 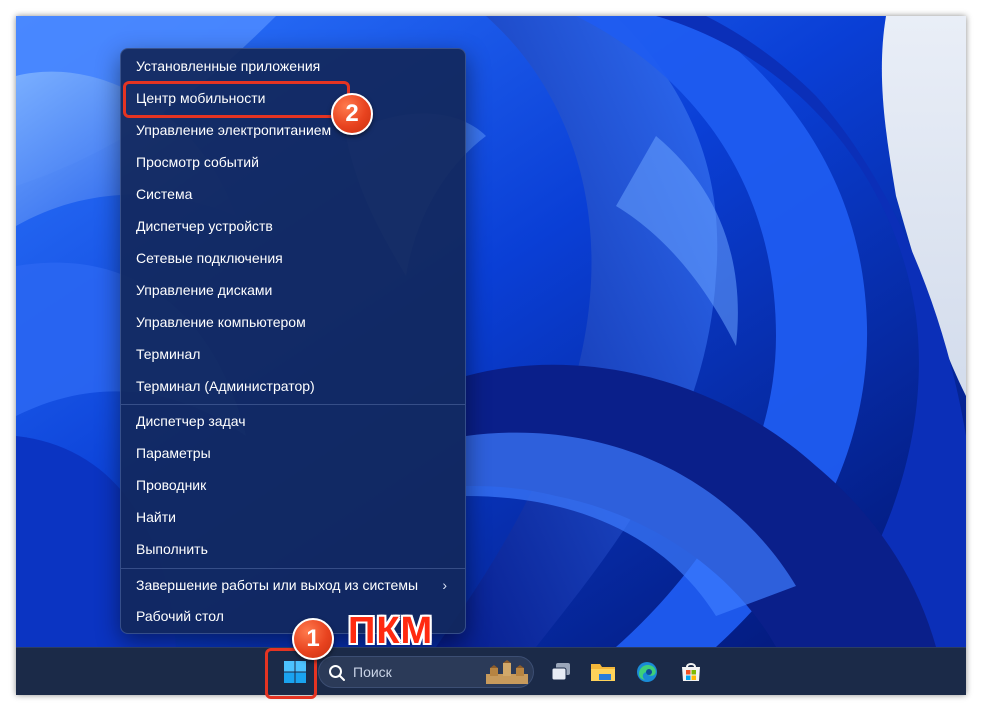 I want to click on menu-item-disk-management: Управление дисками, so click(x=293, y=290).